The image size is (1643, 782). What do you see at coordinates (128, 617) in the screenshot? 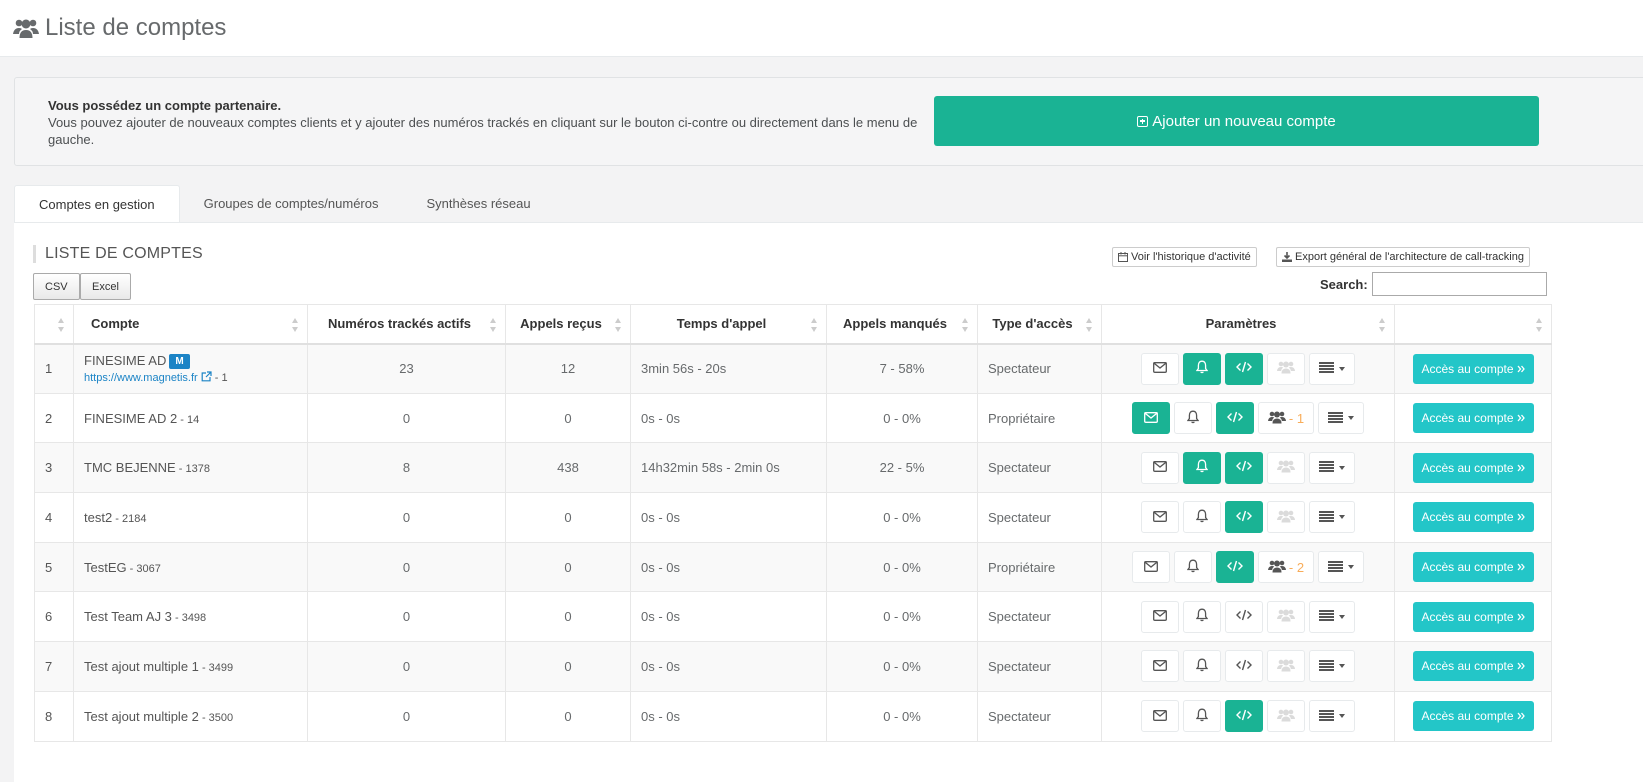
I see `account-name: Test Team AJ 3` at bounding box center [128, 617].